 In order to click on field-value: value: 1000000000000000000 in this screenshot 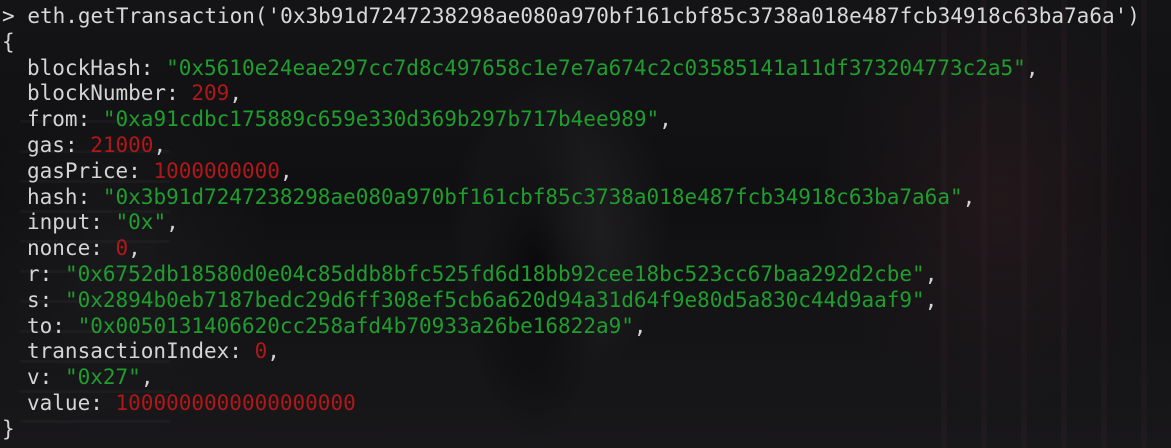, I will do `click(191, 402)`.